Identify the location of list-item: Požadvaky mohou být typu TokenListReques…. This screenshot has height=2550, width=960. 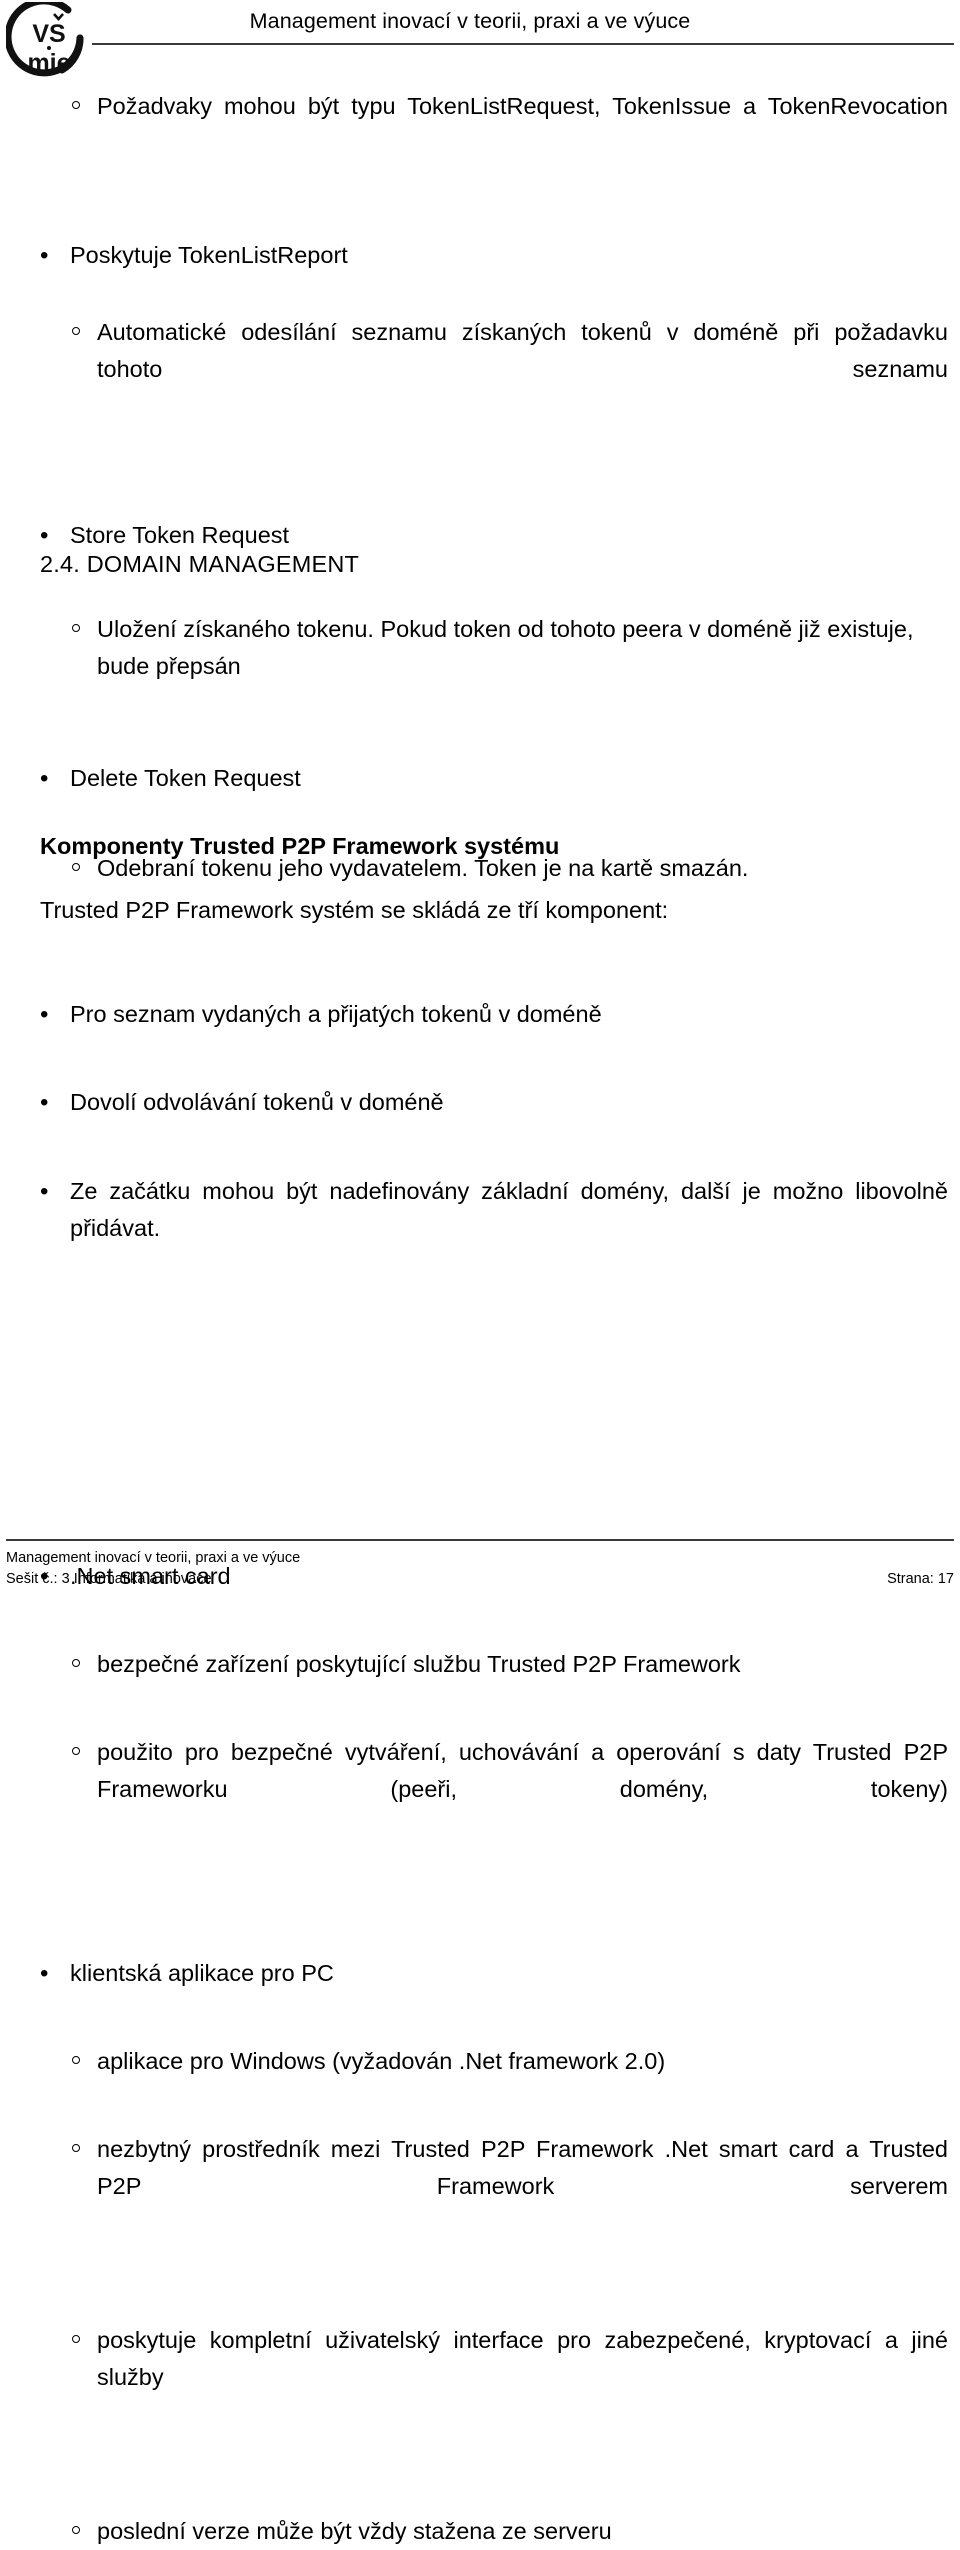
(474, 125).